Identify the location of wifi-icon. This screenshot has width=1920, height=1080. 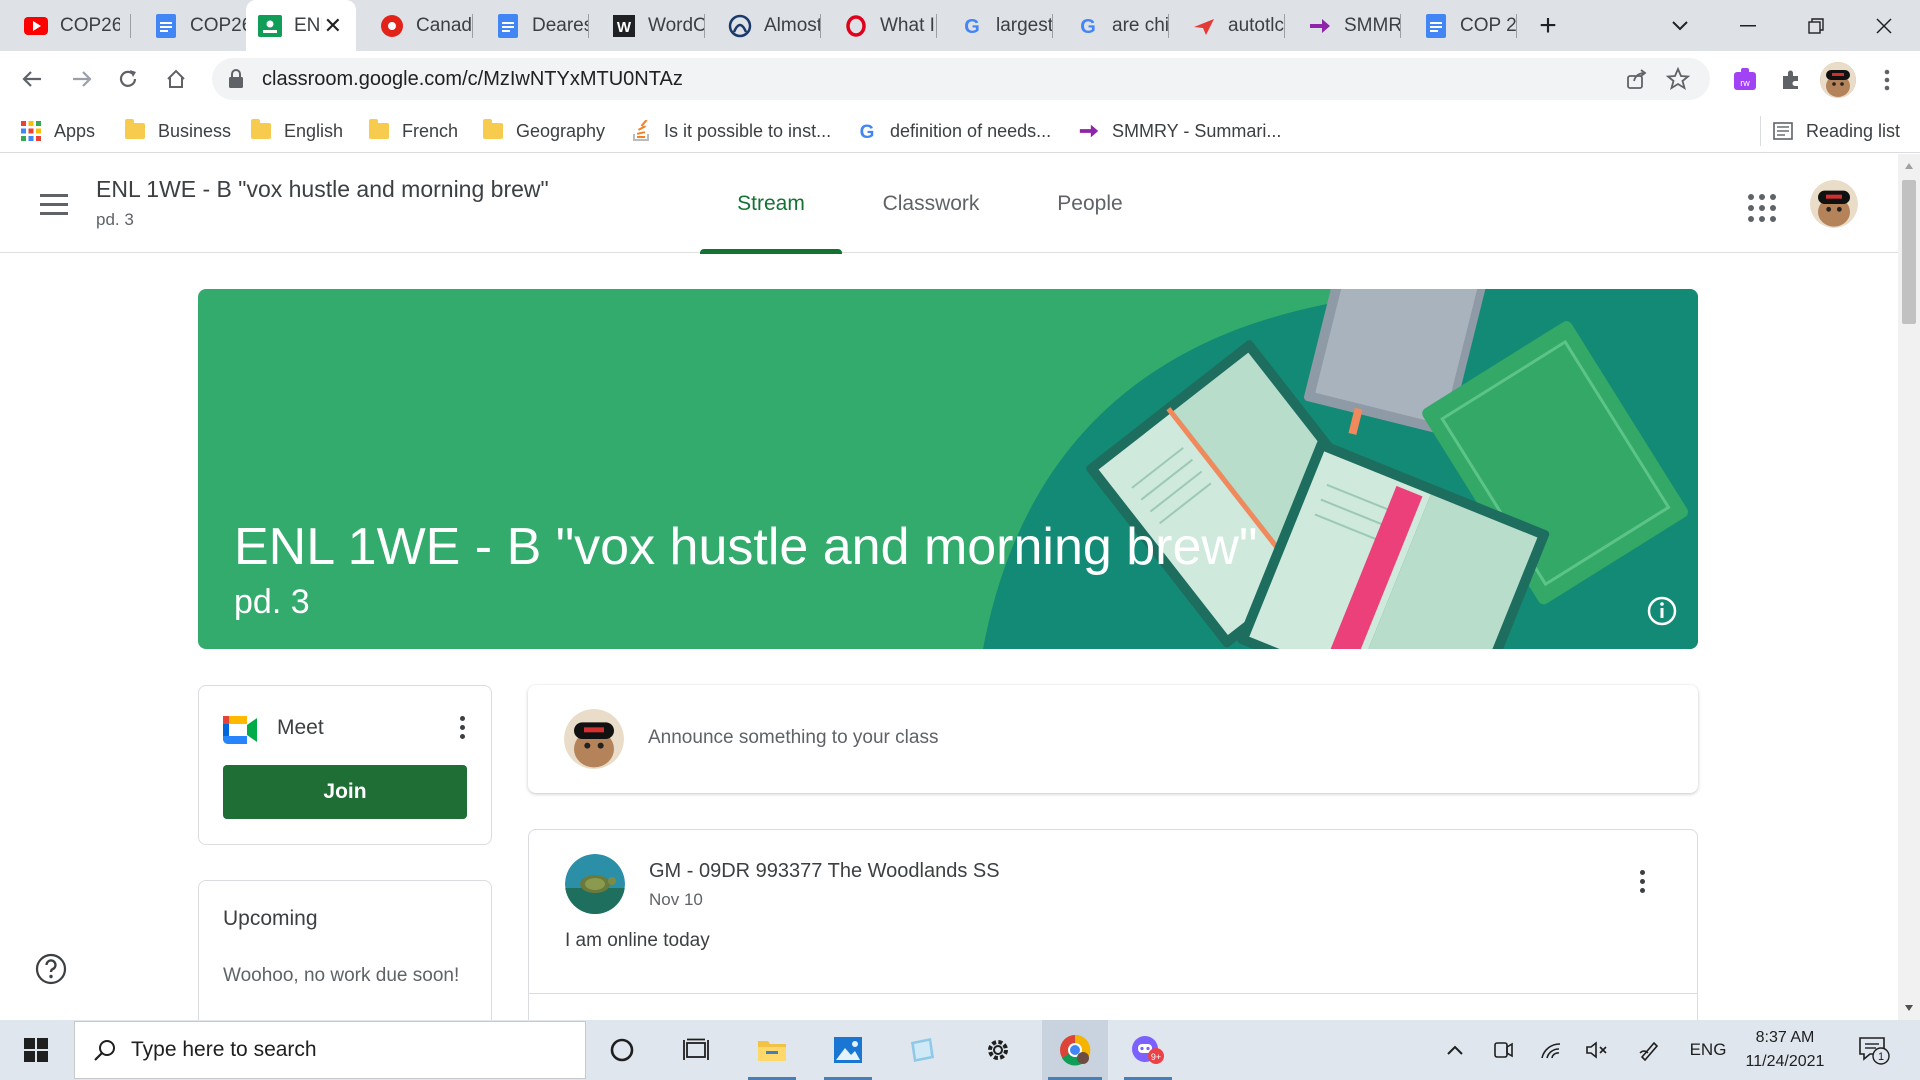
(1551, 1050).